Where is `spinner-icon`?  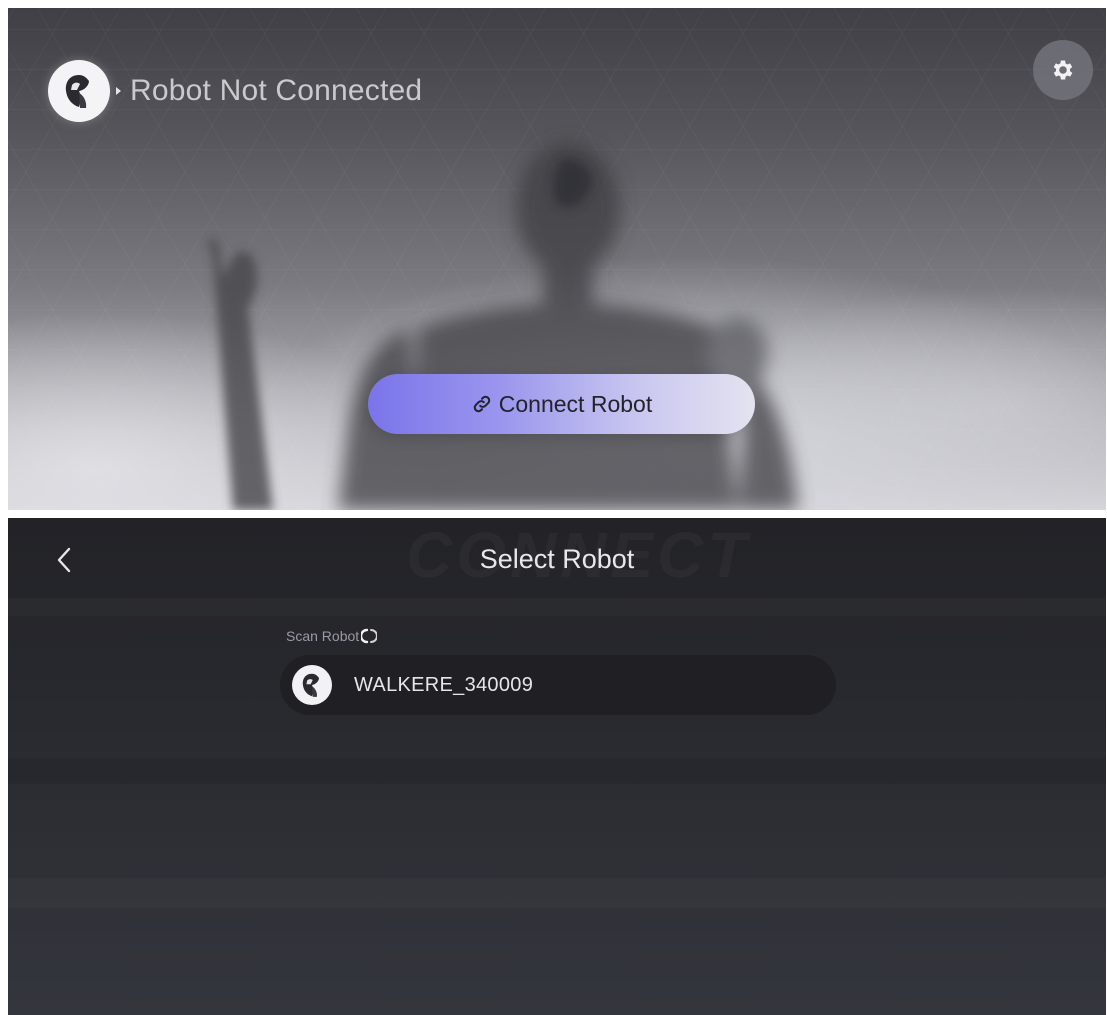 spinner-icon is located at coordinates (369, 636).